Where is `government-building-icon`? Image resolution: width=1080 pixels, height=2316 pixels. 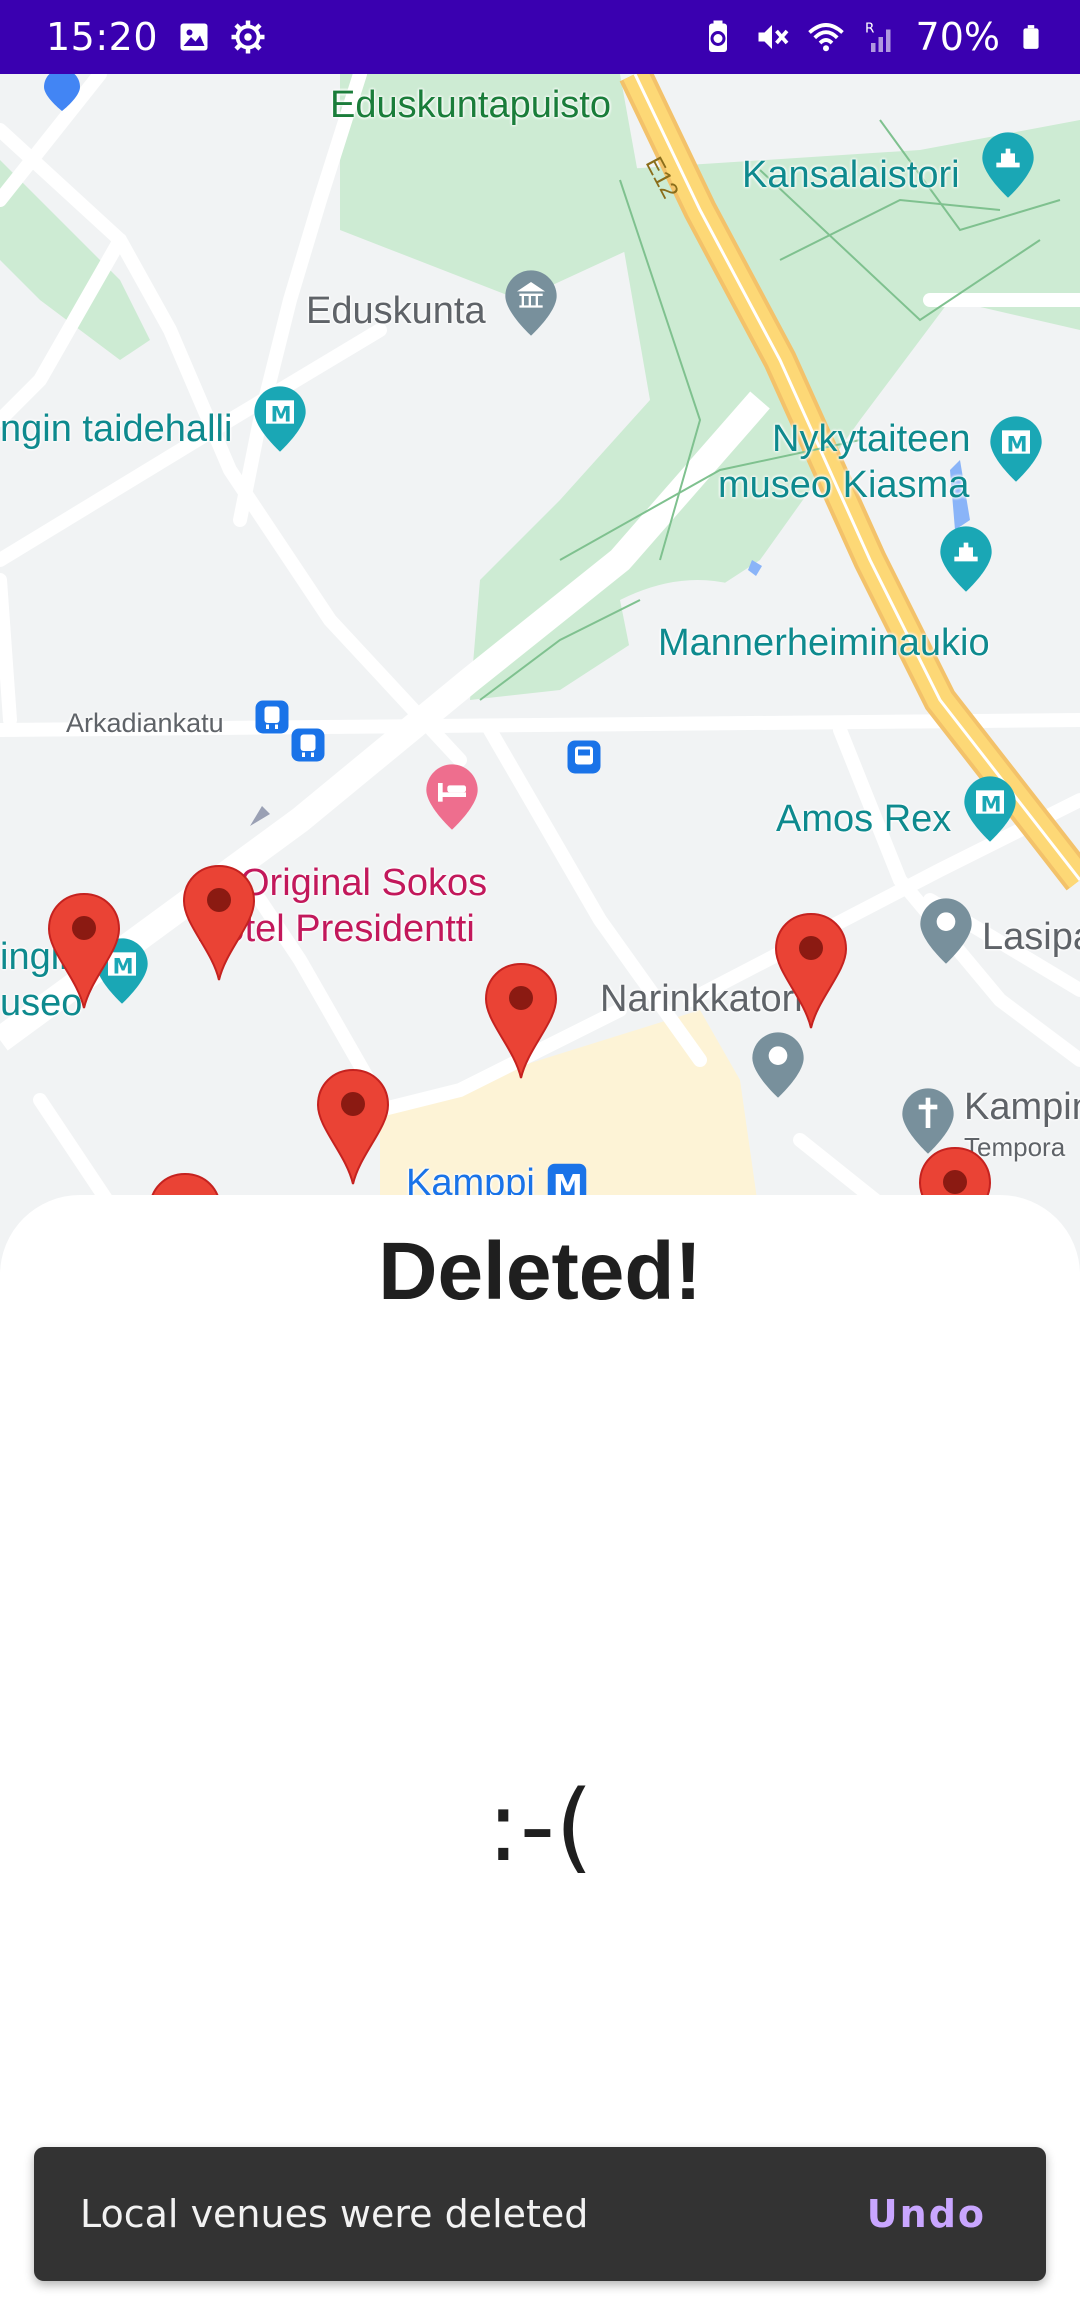
government-building-icon is located at coordinates (531, 303).